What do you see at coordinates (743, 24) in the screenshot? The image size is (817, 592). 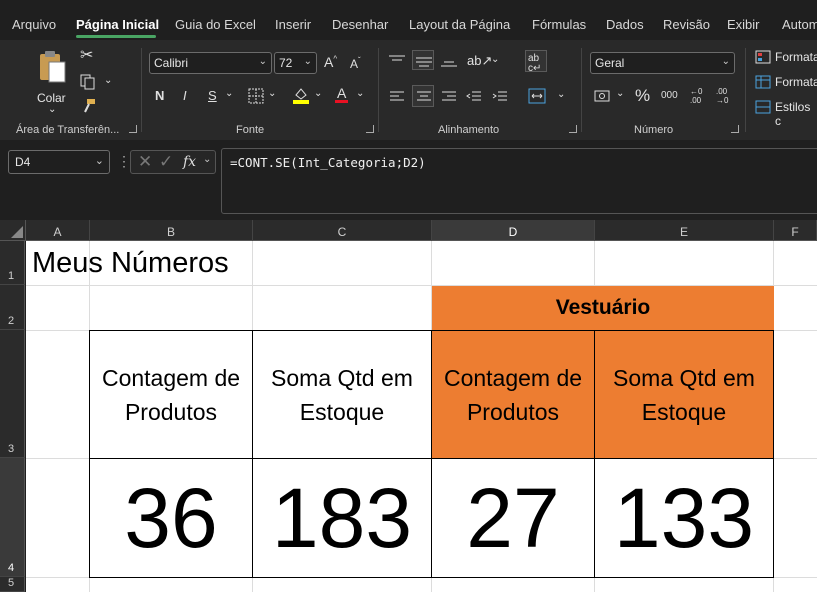 I see `tab-exibir: Exibir` at bounding box center [743, 24].